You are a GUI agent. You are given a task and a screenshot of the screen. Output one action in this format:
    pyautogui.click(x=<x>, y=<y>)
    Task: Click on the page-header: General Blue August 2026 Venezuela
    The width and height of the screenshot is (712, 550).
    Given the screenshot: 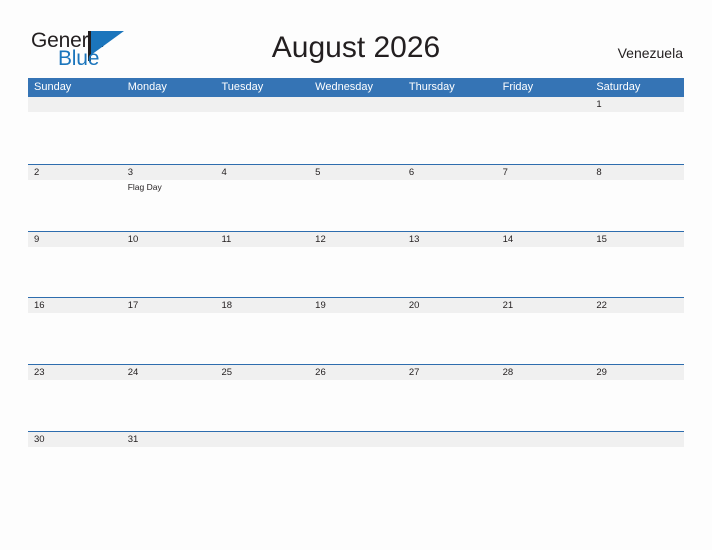 What is the action you would take?
    pyautogui.click(x=356, y=38)
    